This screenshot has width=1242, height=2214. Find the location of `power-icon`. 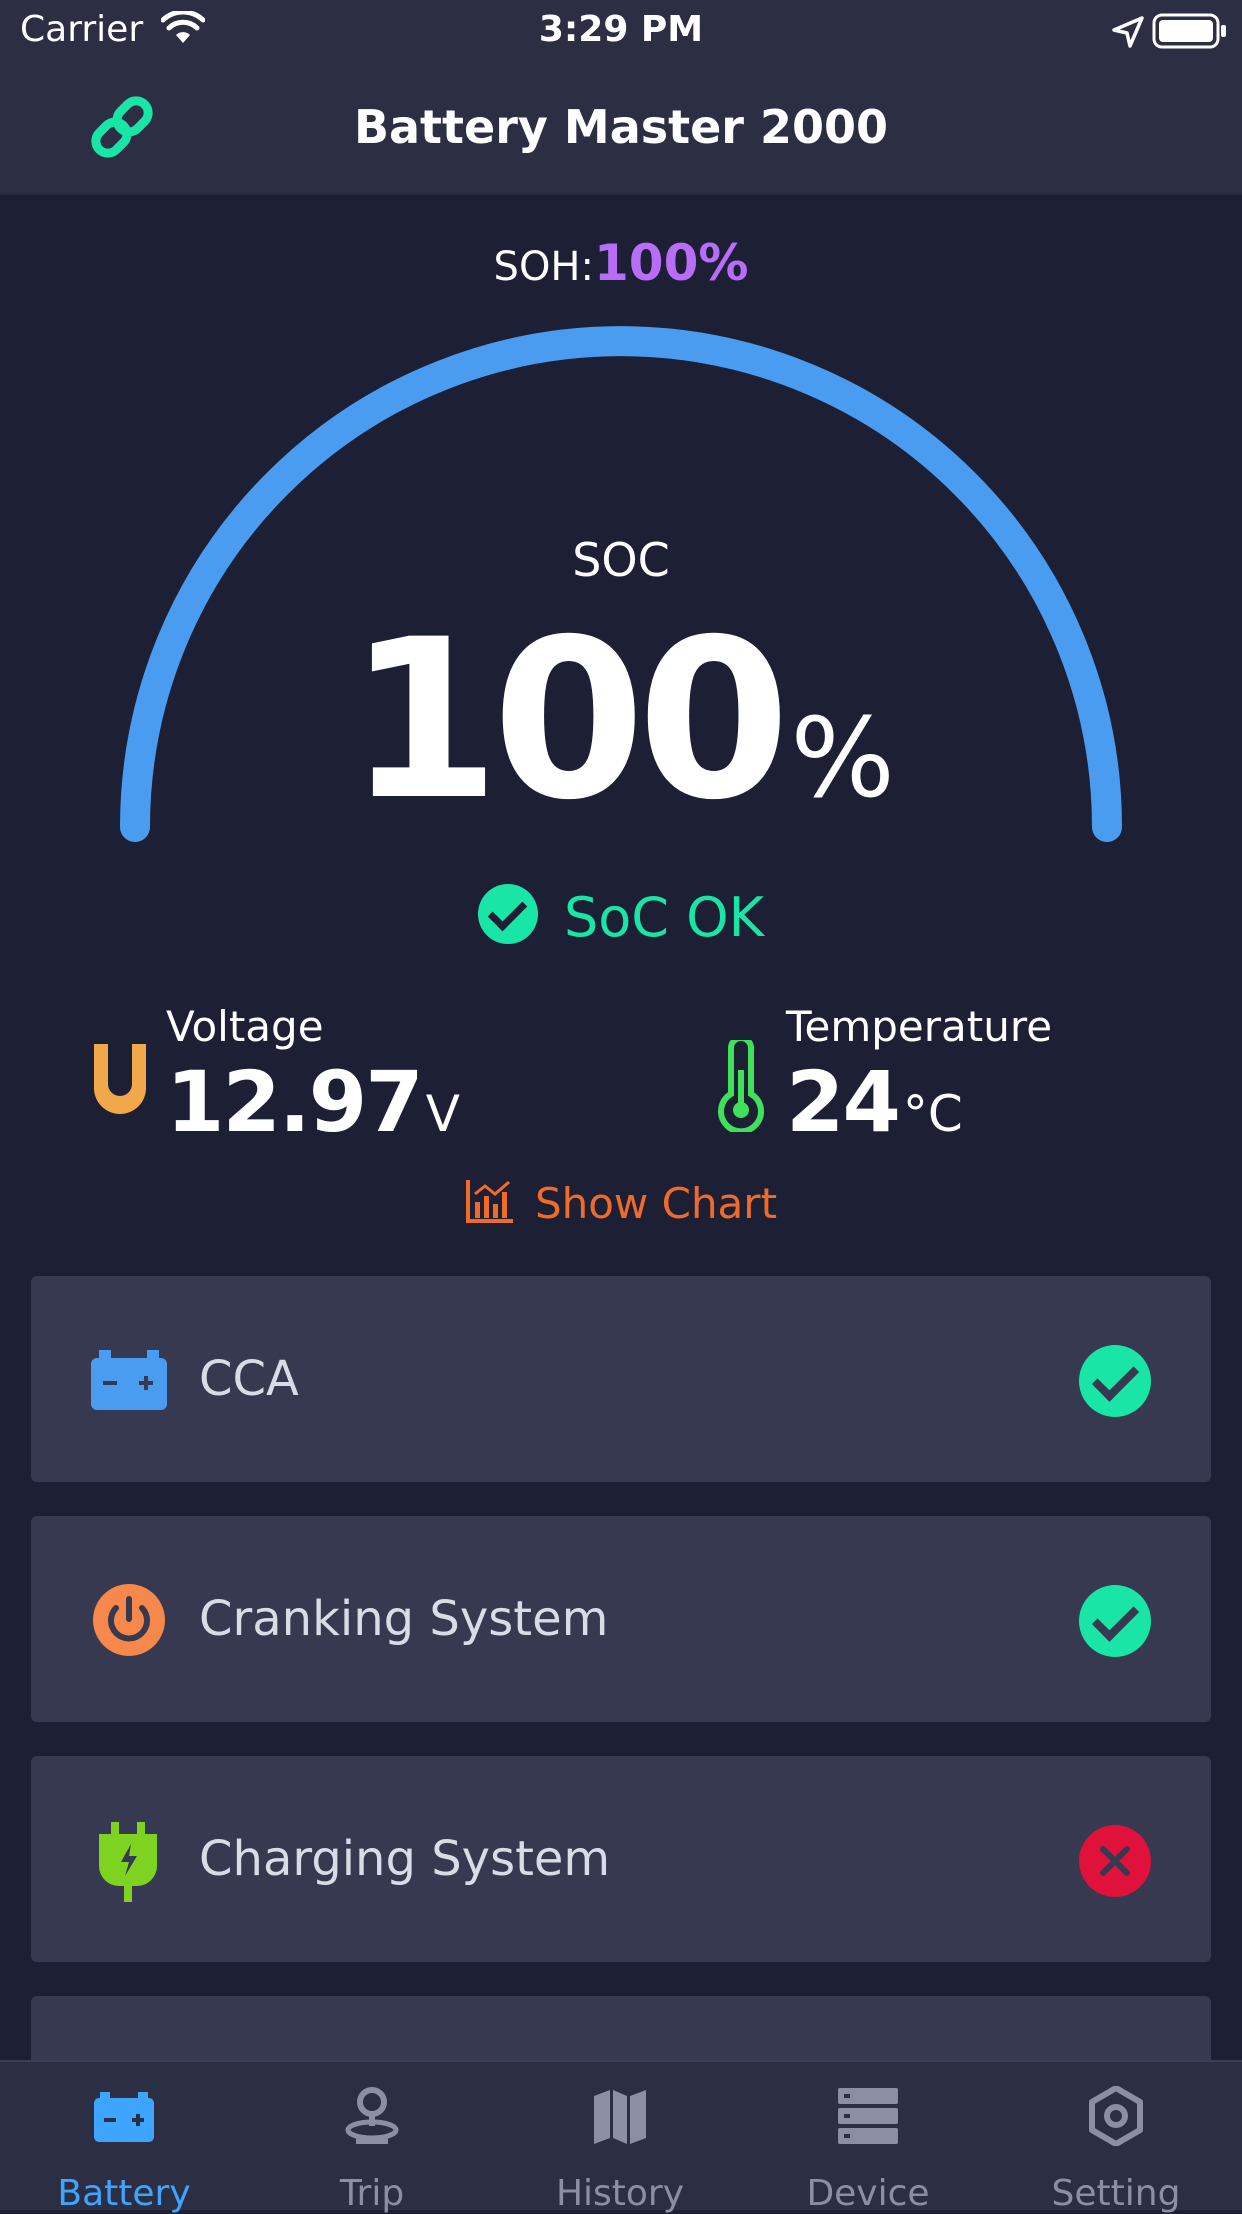

power-icon is located at coordinates (129, 1620).